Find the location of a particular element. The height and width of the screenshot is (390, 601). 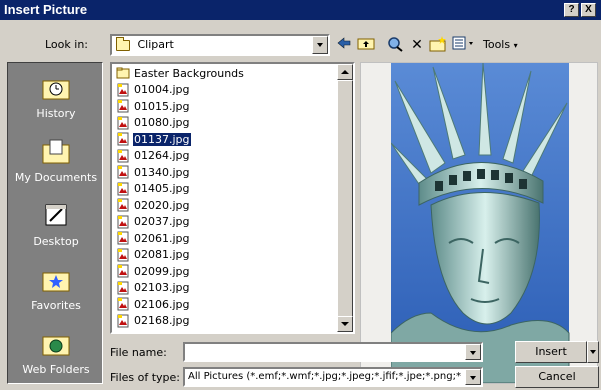

file-item: 01405.jpg is located at coordinates (153, 190).